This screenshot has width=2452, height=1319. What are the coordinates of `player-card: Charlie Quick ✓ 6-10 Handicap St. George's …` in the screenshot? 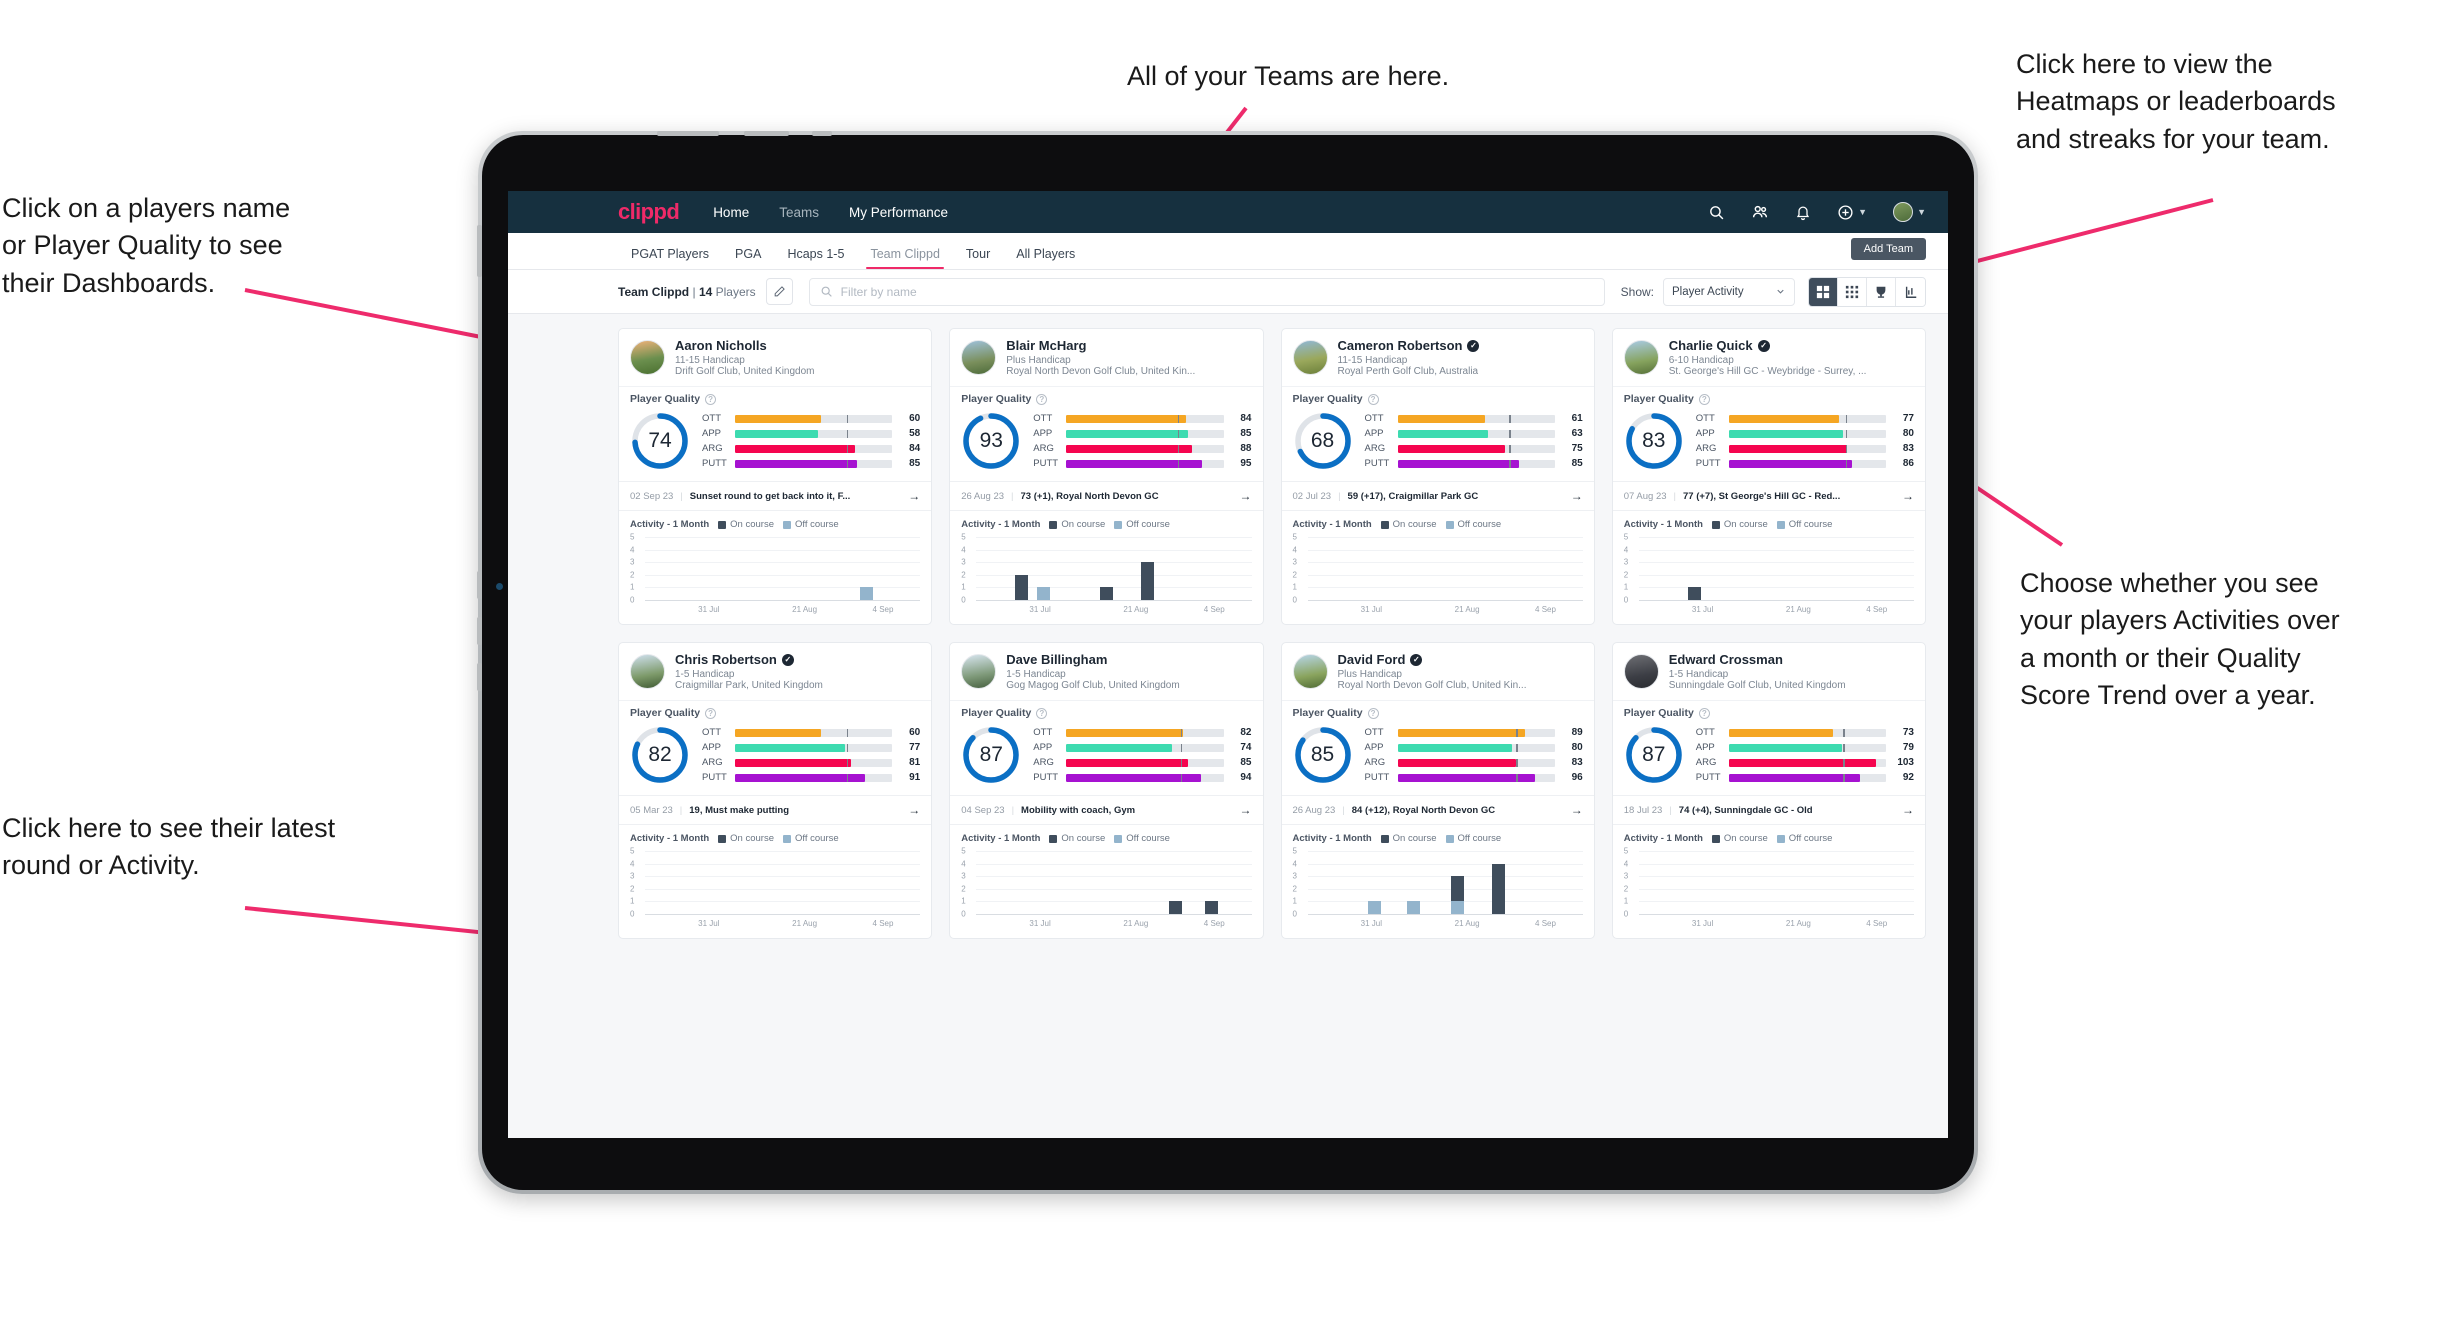 It's located at (1768, 476).